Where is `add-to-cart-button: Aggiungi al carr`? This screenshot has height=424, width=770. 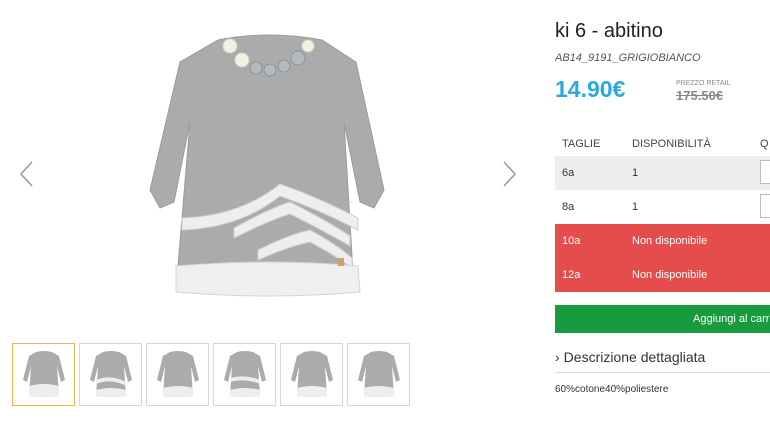 add-to-cart-button: Aggiungi al carr is located at coordinates (662, 319).